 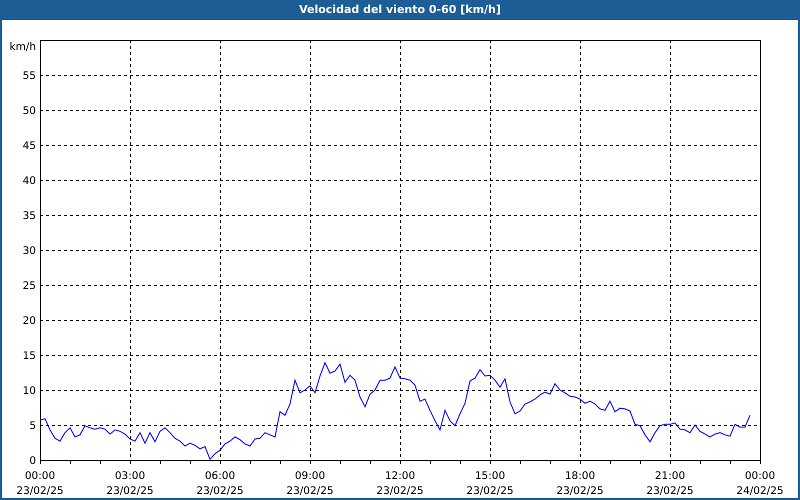 What do you see at coordinates (400, 483) in the screenshot?
I see `axis-tick-label: 12:00 23/02/25` at bounding box center [400, 483].